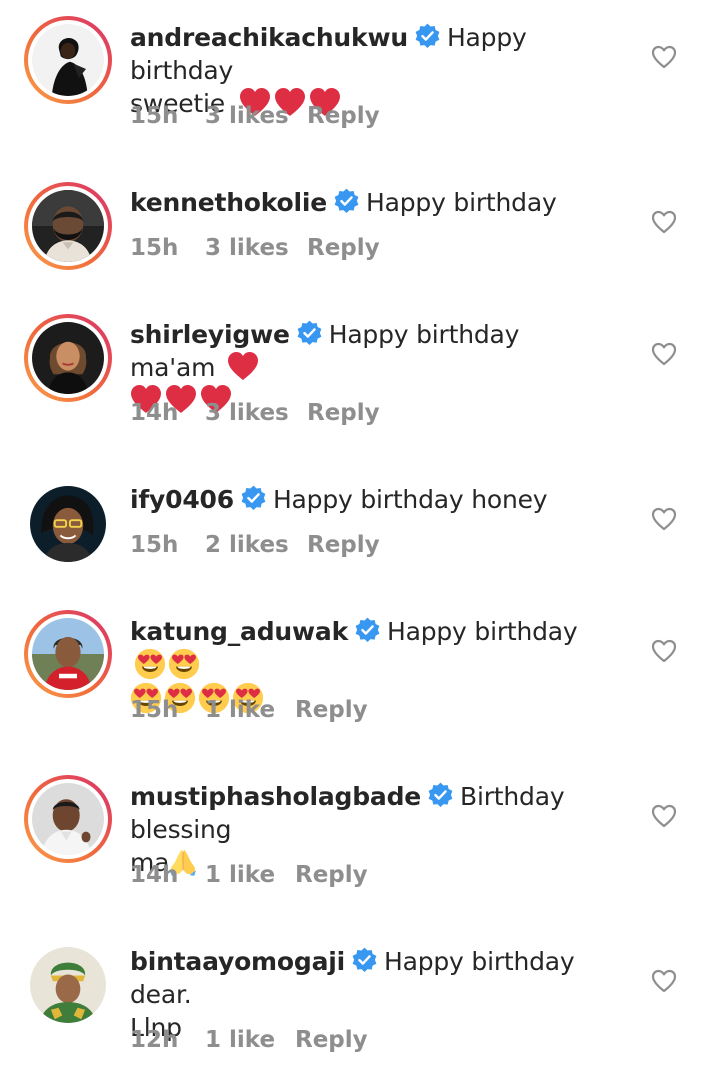  Describe the element at coordinates (410, 499) in the screenshot. I see `comment-body: Happy birthday honey` at that location.